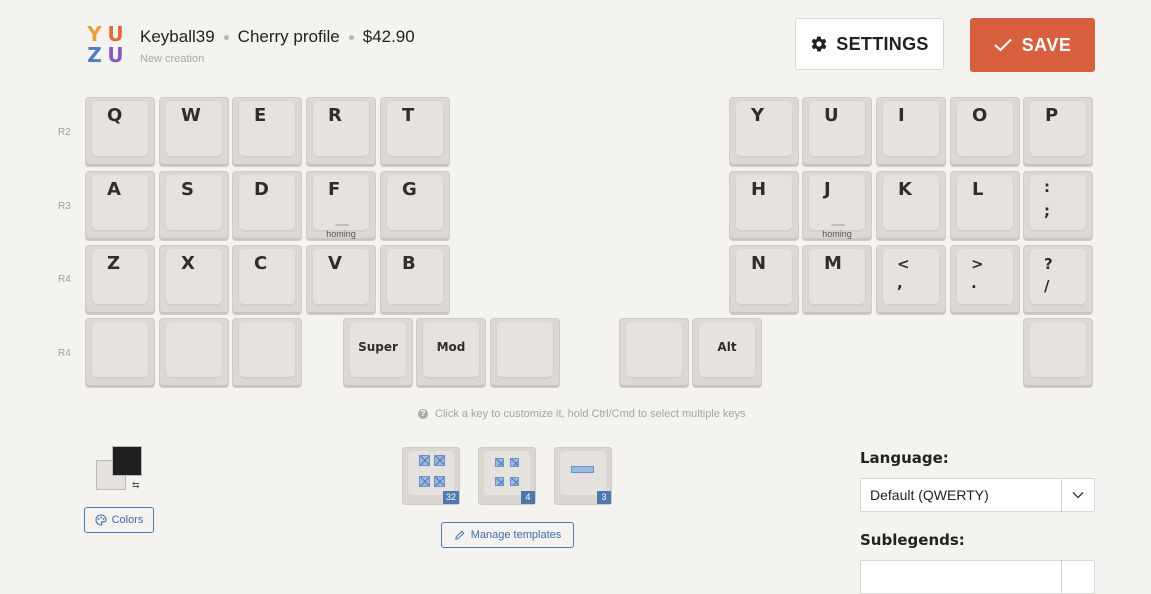 This screenshot has height=594, width=1151. Describe the element at coordinates (583, 476) in the screenshot. I see `template-modifiers: 3` at that location.